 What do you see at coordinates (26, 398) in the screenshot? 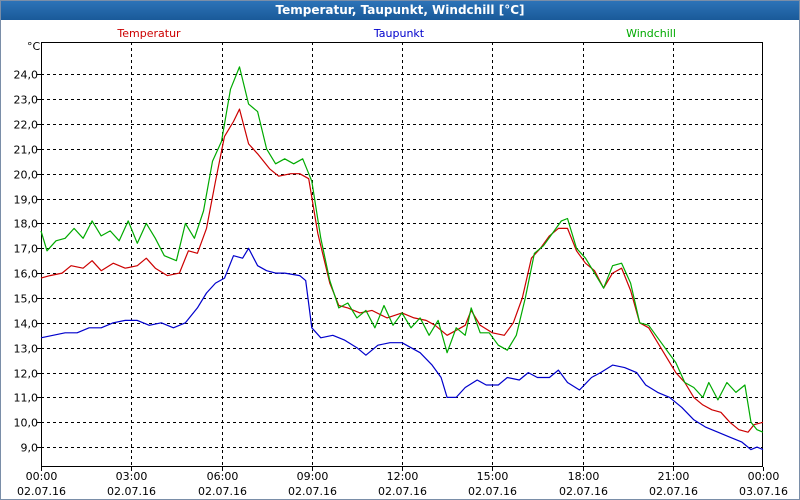
I see `y-tick-label: 11,0` at bounding box center [26, 398].